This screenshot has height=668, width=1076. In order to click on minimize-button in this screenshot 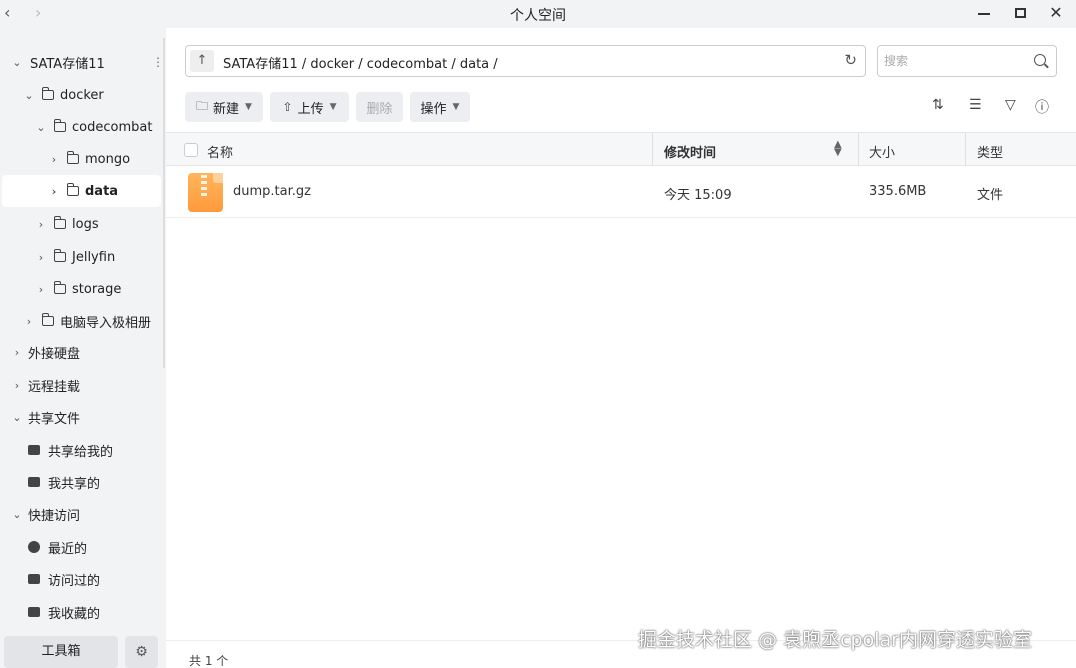, I will do `click(984, 14)`.